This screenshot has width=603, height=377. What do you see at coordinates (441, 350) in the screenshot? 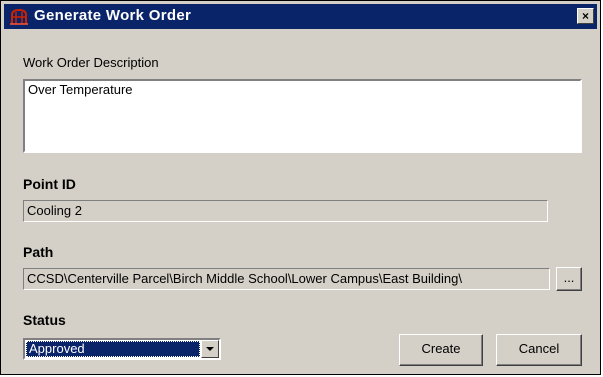
I see `create-button: Create` at bounding box center [441, 350].